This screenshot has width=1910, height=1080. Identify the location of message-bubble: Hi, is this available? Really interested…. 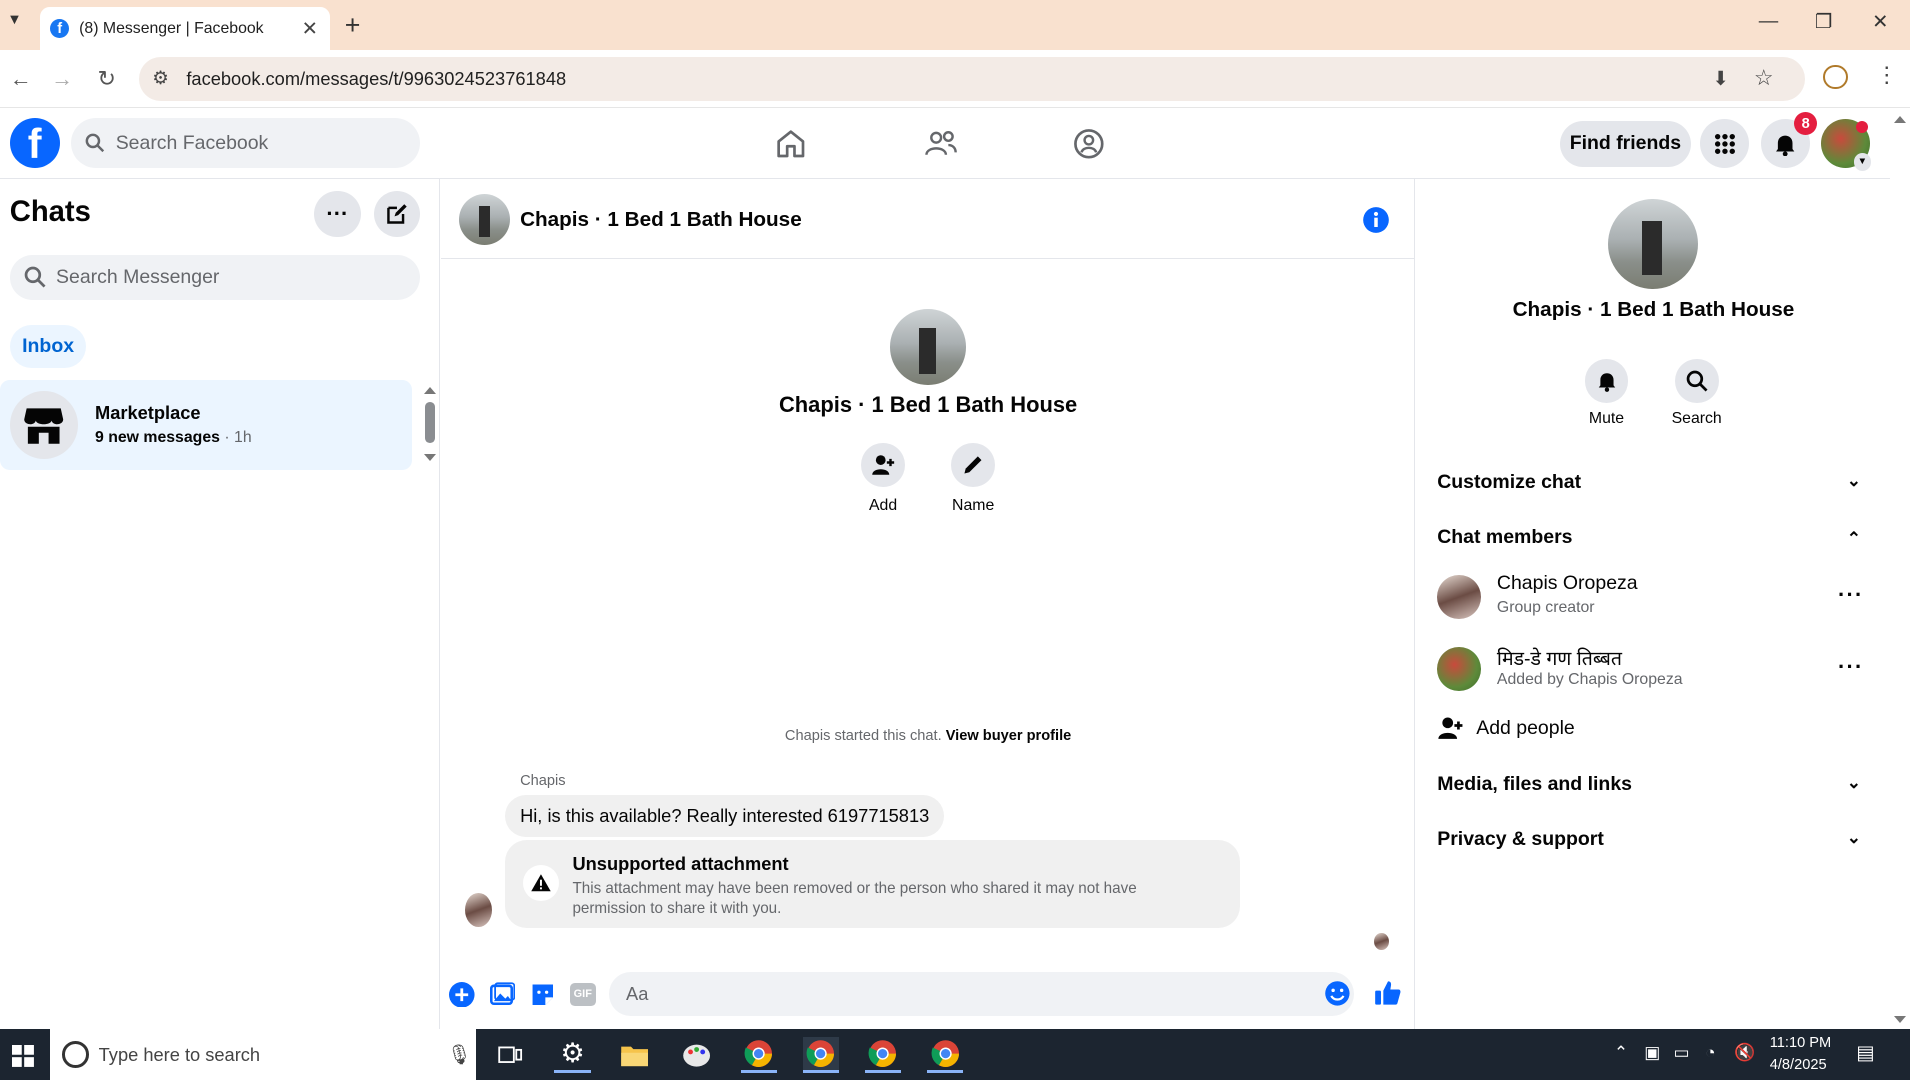
(724, 816).